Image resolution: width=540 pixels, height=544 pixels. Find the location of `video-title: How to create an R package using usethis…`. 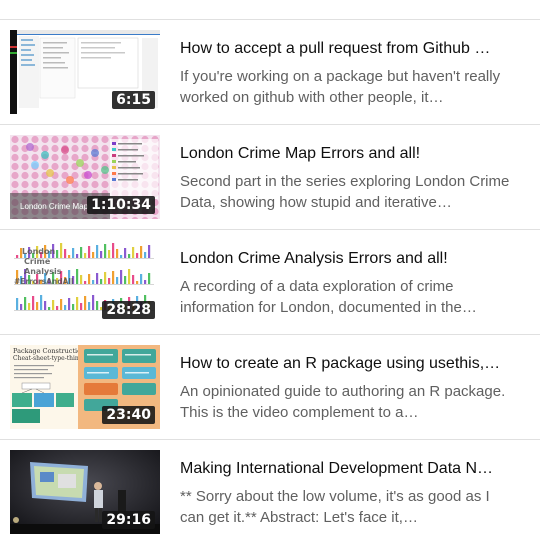

video-title: How to create an R package using usethis… is located at coordinates (350, 364).